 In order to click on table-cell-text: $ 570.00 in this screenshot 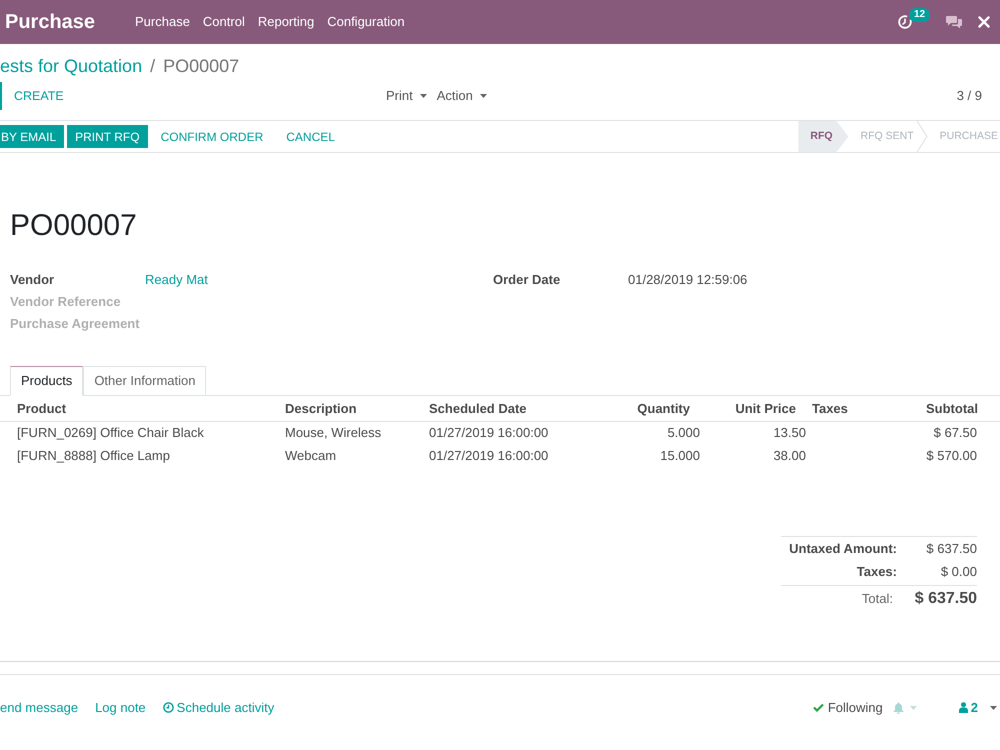, I will do `click(951, 455)`.